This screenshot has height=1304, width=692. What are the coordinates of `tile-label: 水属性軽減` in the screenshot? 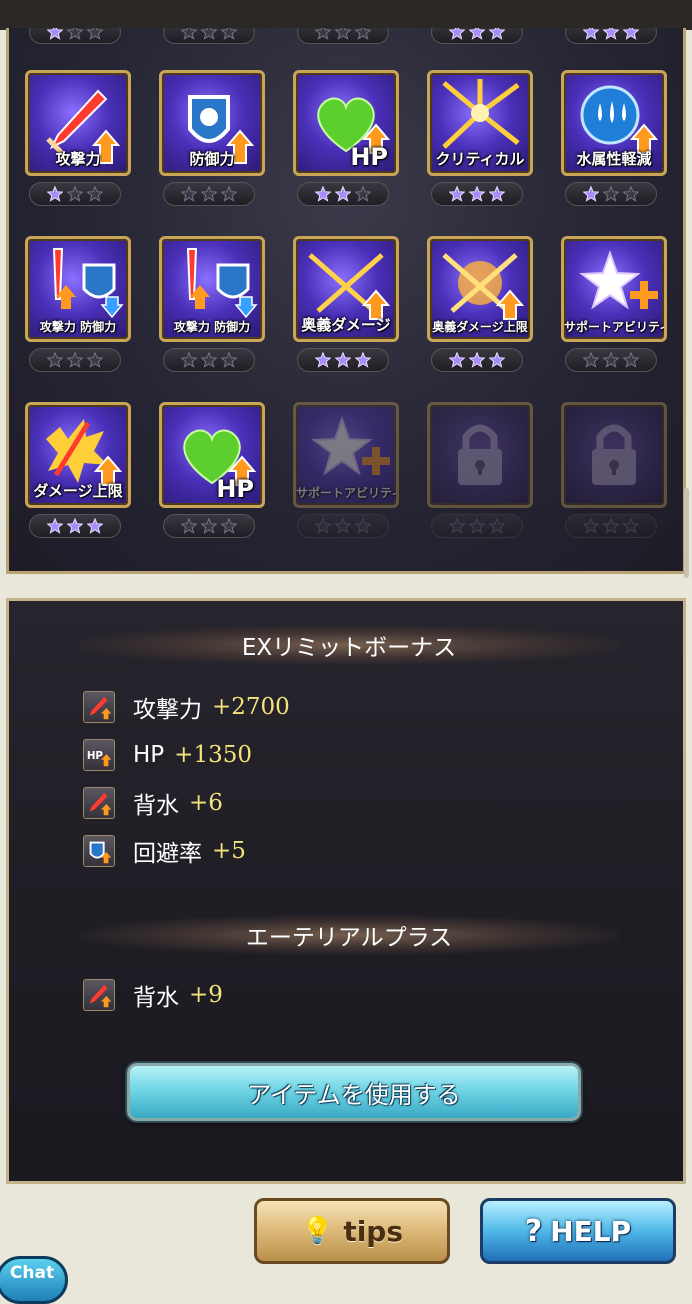 It's located at (614, 159).